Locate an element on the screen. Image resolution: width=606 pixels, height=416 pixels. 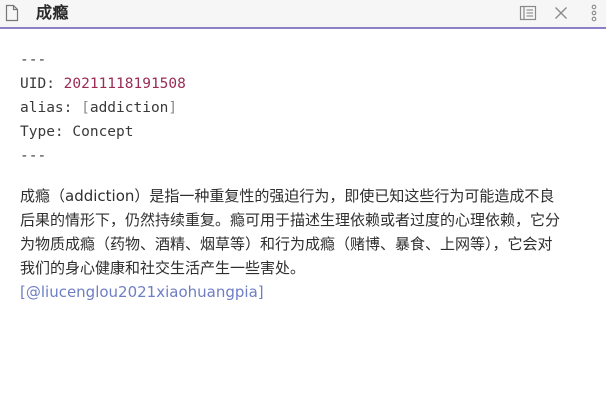
title-bar: 成瘾 is located at coordinates (303, 14).